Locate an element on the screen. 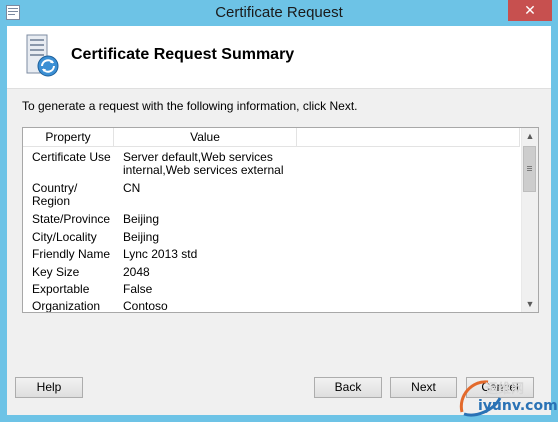 Image resolution: width=558 pixels, height=422 pixels. watermark-top-text: 运维网 is located at coordinates (505, 388).